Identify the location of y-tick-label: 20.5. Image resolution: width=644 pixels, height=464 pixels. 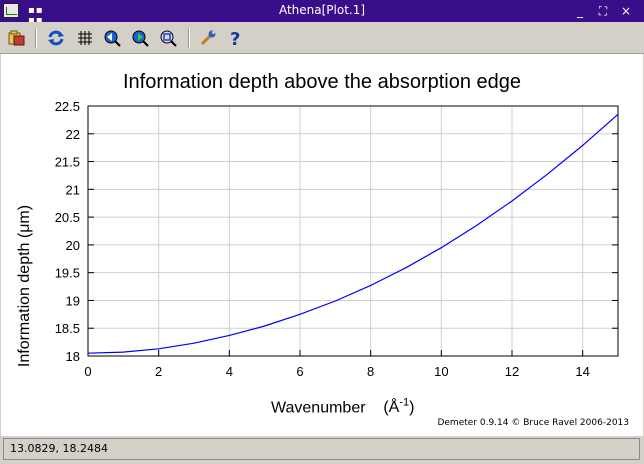
(67, 217).